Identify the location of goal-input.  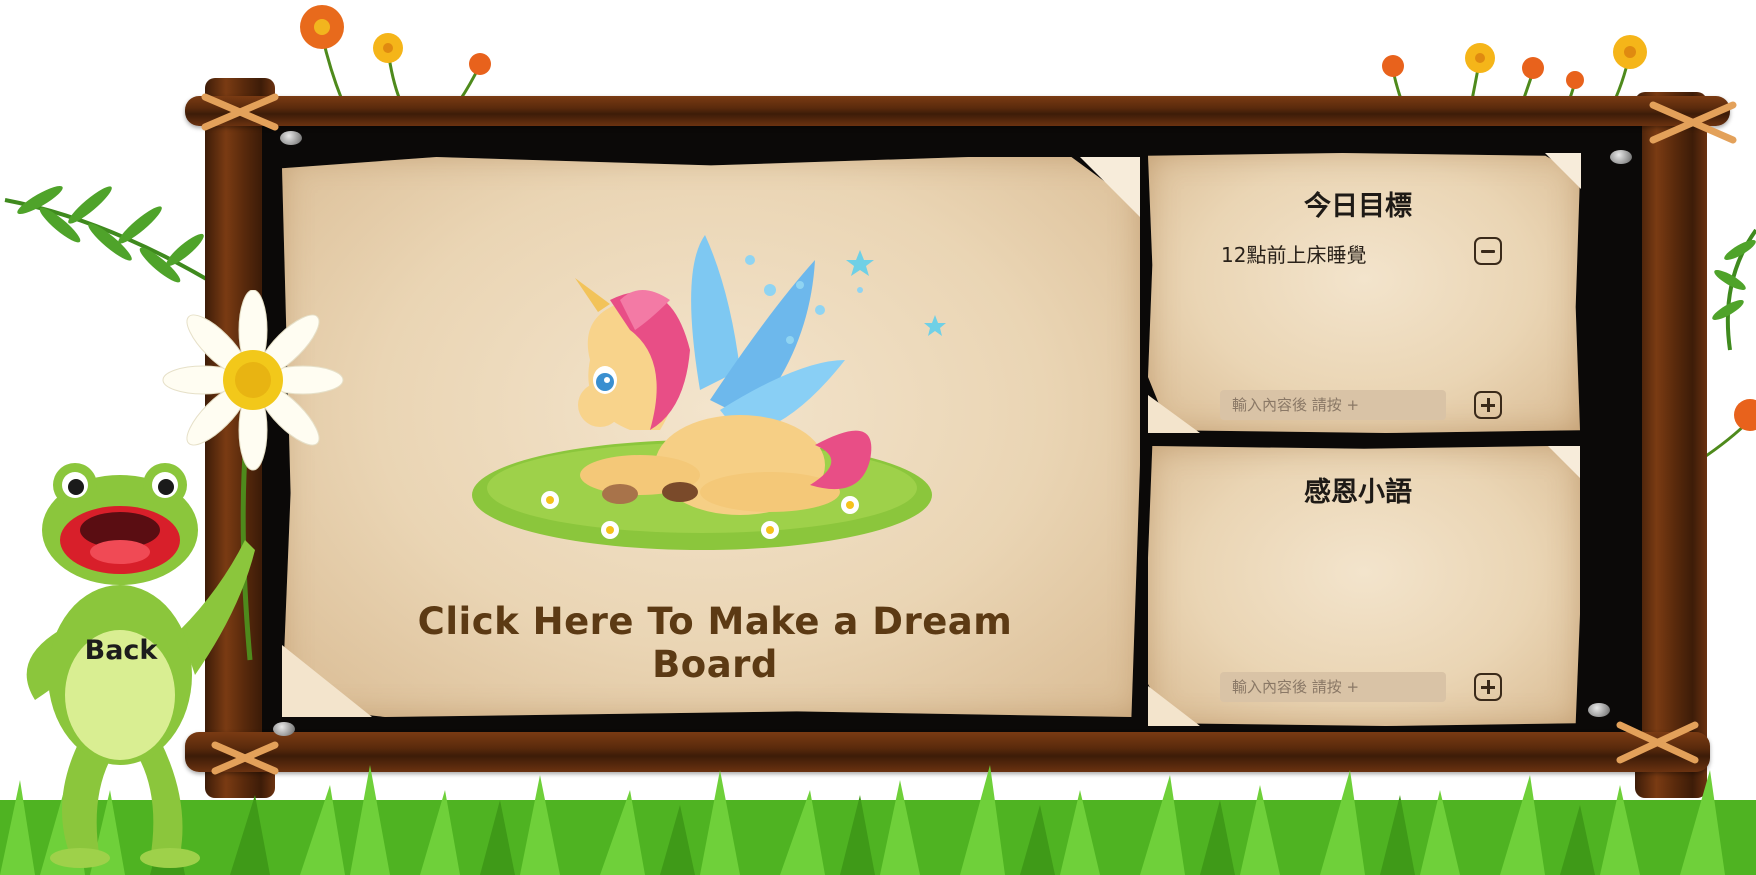
(1333, 405).